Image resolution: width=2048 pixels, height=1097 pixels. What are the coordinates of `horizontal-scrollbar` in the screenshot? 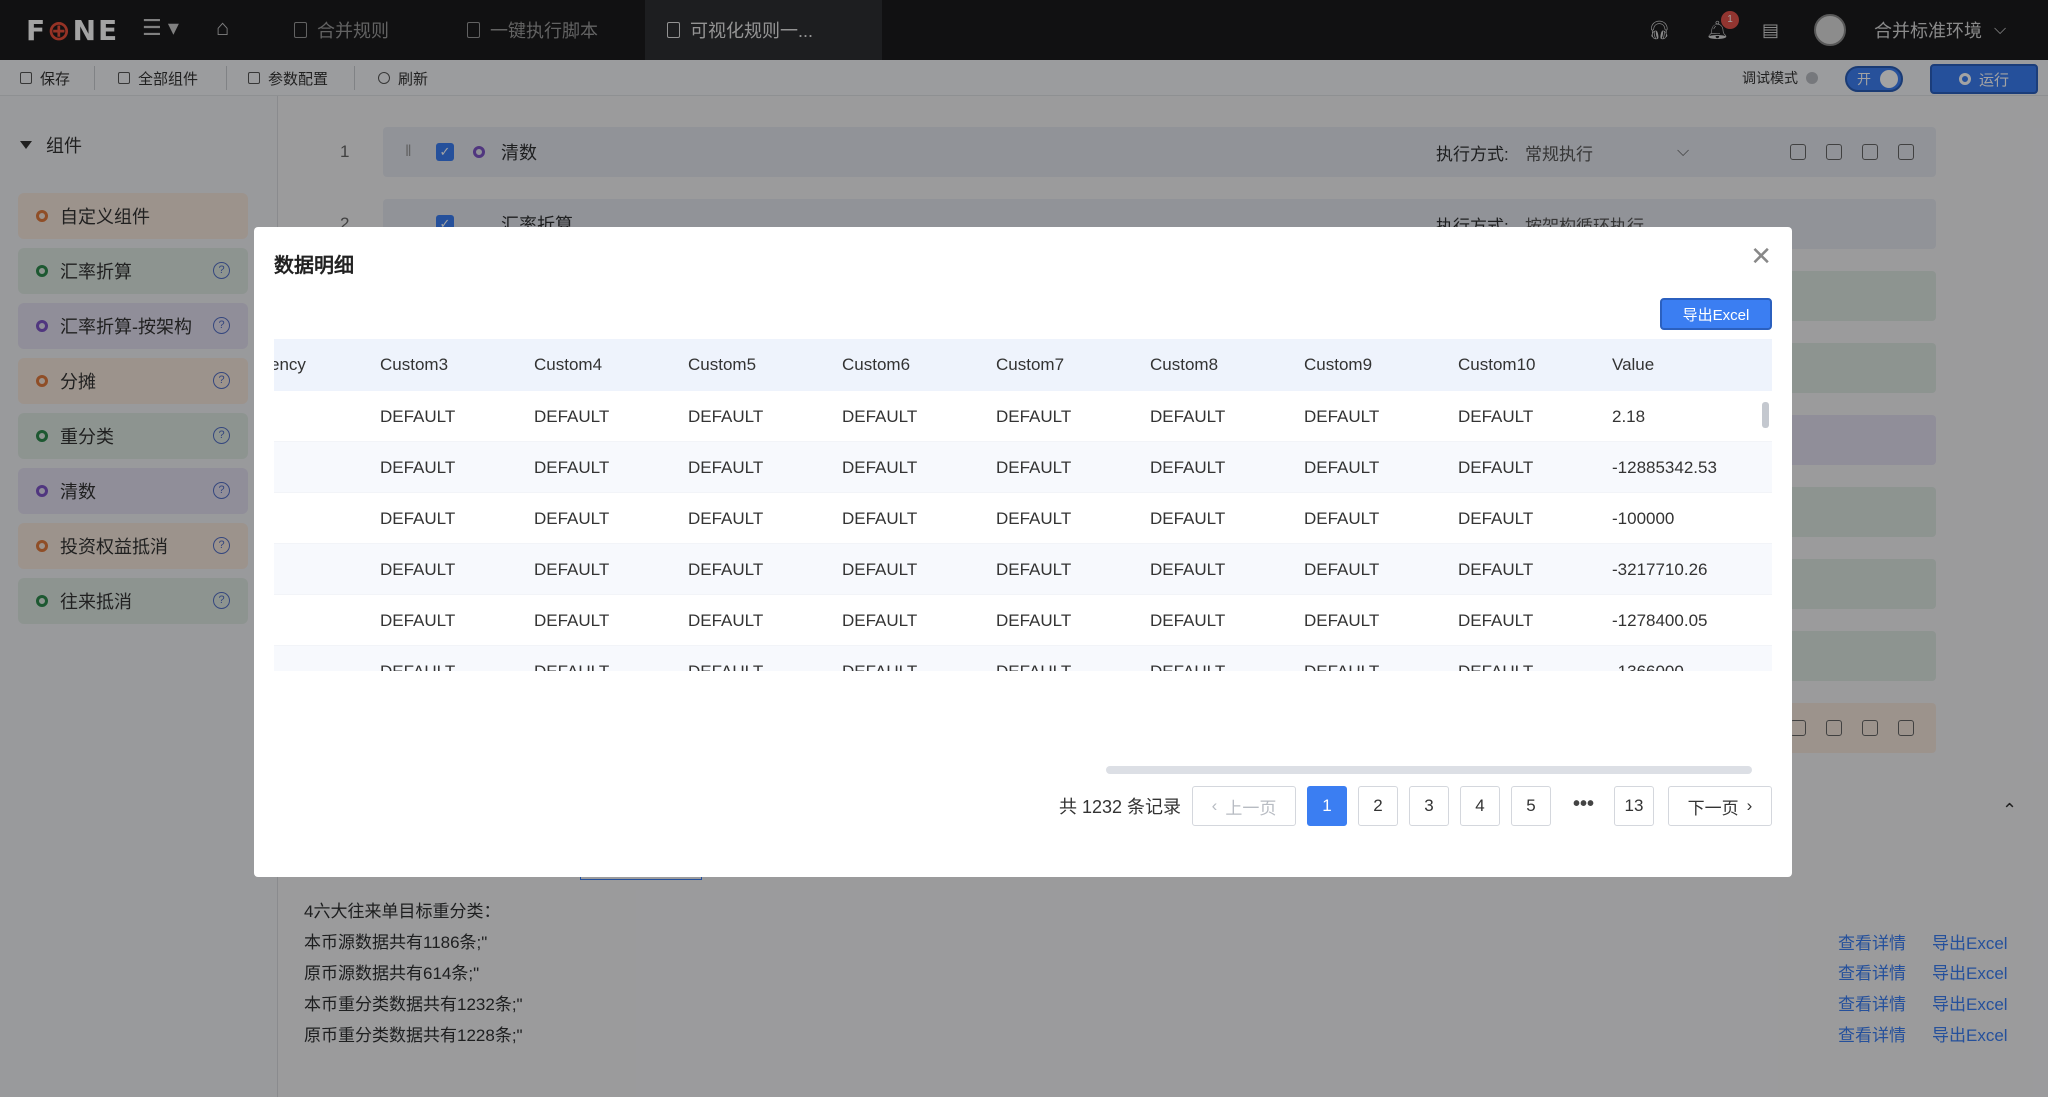 It's located at (1429, 770).